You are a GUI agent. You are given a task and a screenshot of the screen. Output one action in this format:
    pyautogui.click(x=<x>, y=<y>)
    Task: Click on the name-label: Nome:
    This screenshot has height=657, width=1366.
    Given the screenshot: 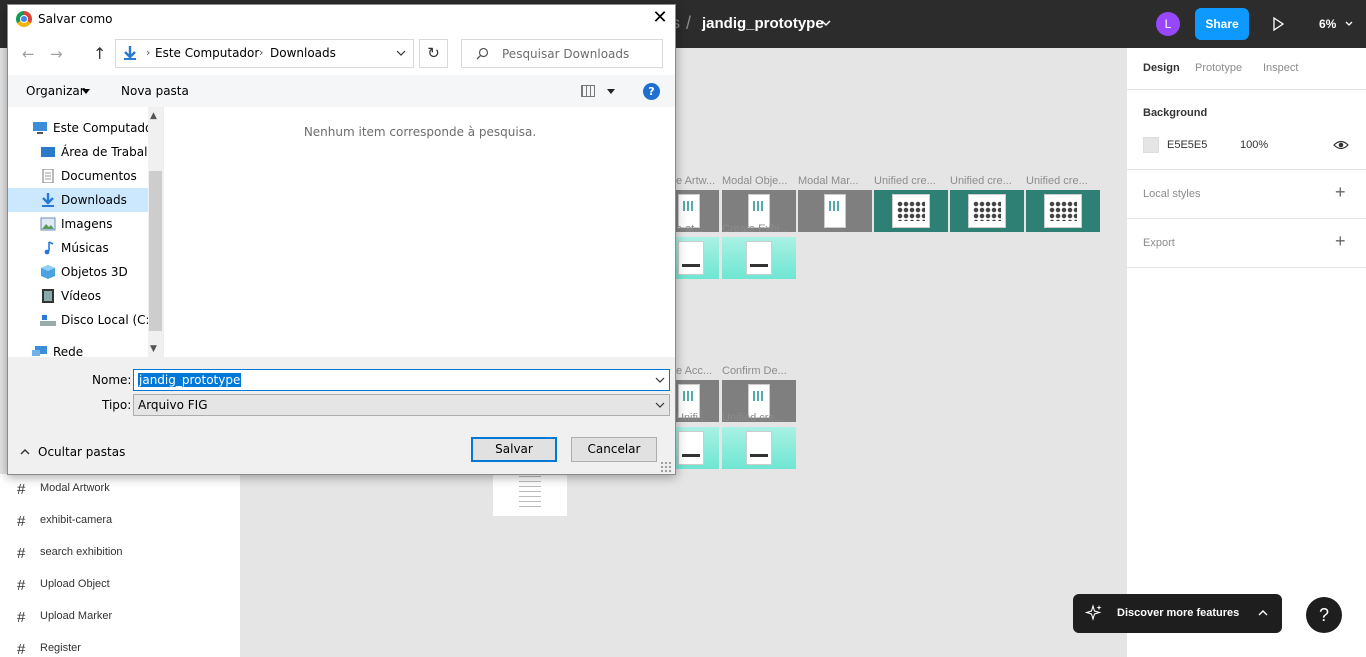 What is the action you would take?
    pyautogui.click(x=112, y=380)
    